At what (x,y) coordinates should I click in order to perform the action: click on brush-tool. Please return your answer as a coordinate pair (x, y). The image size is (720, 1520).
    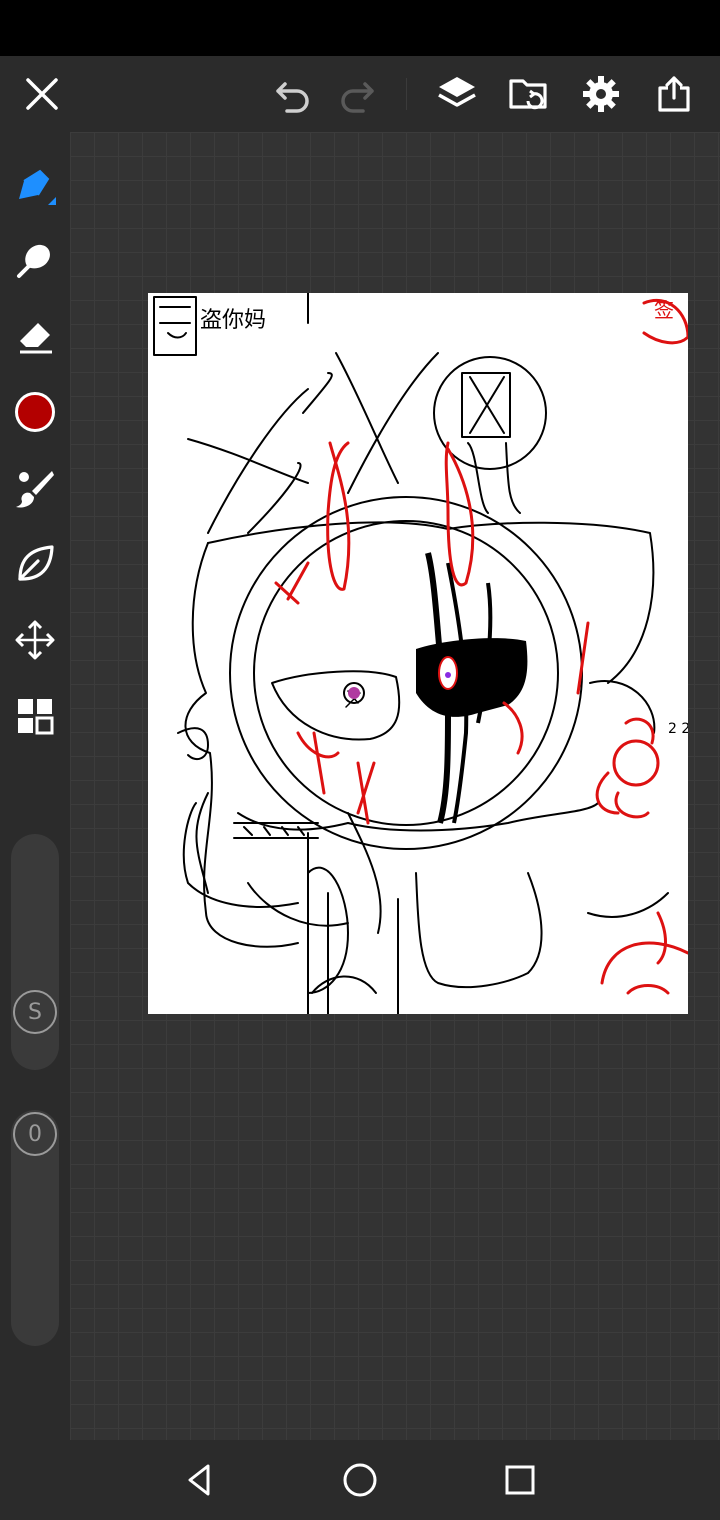
    Looking at the image, I should click on (35, 488).